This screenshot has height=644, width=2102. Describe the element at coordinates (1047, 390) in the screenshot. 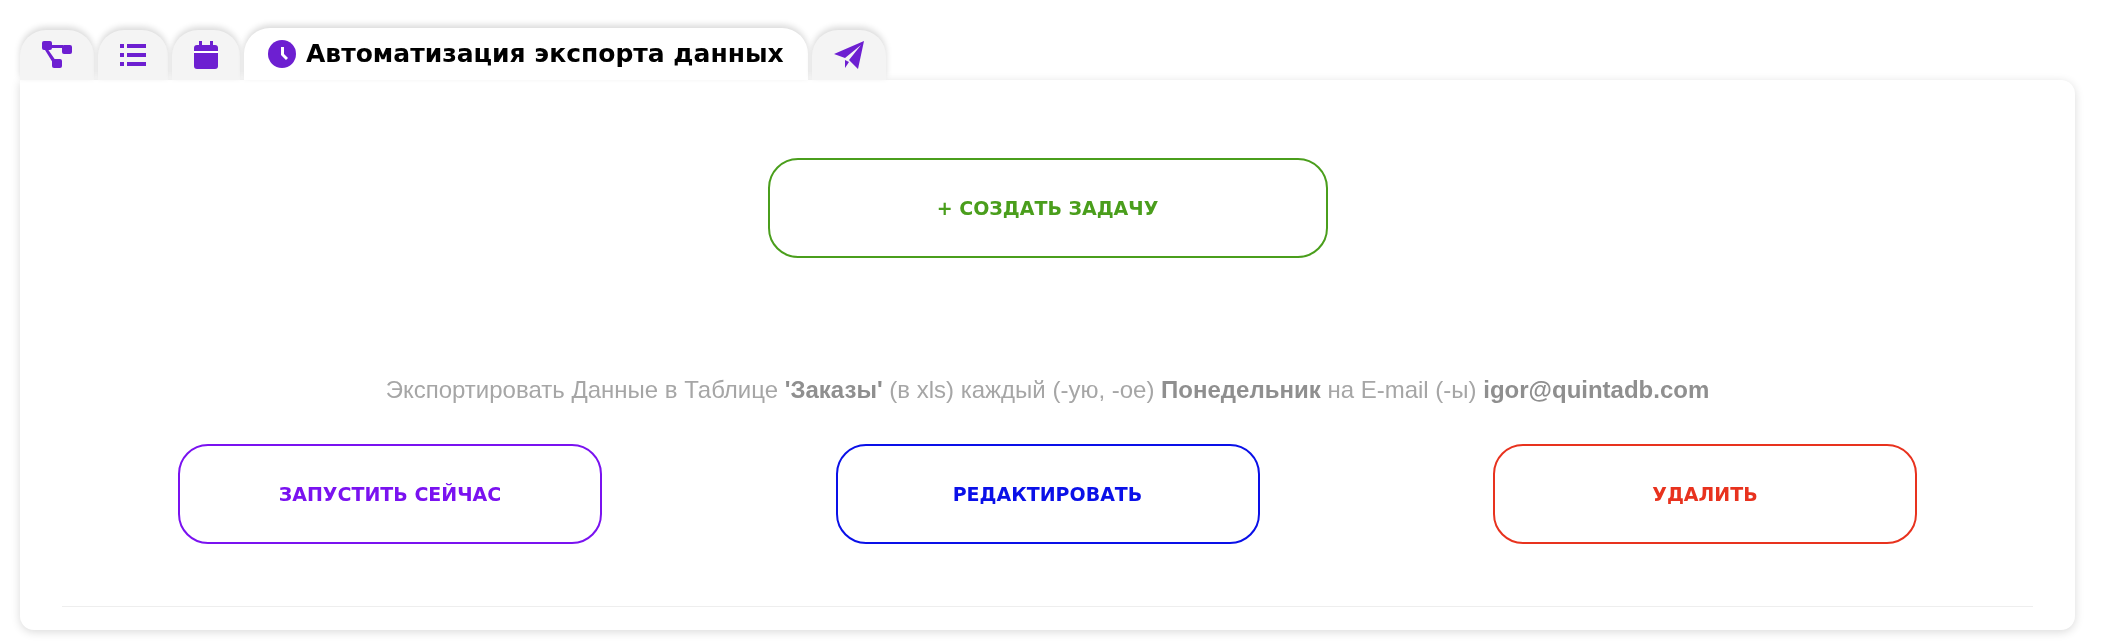

I see `task-description: Экспортировать Данные в Таблице 'Заказы' (в xls) каждый (-ую, -ое) Понедельник на E-mail (-ы) igor@quintadb.com` at that location.